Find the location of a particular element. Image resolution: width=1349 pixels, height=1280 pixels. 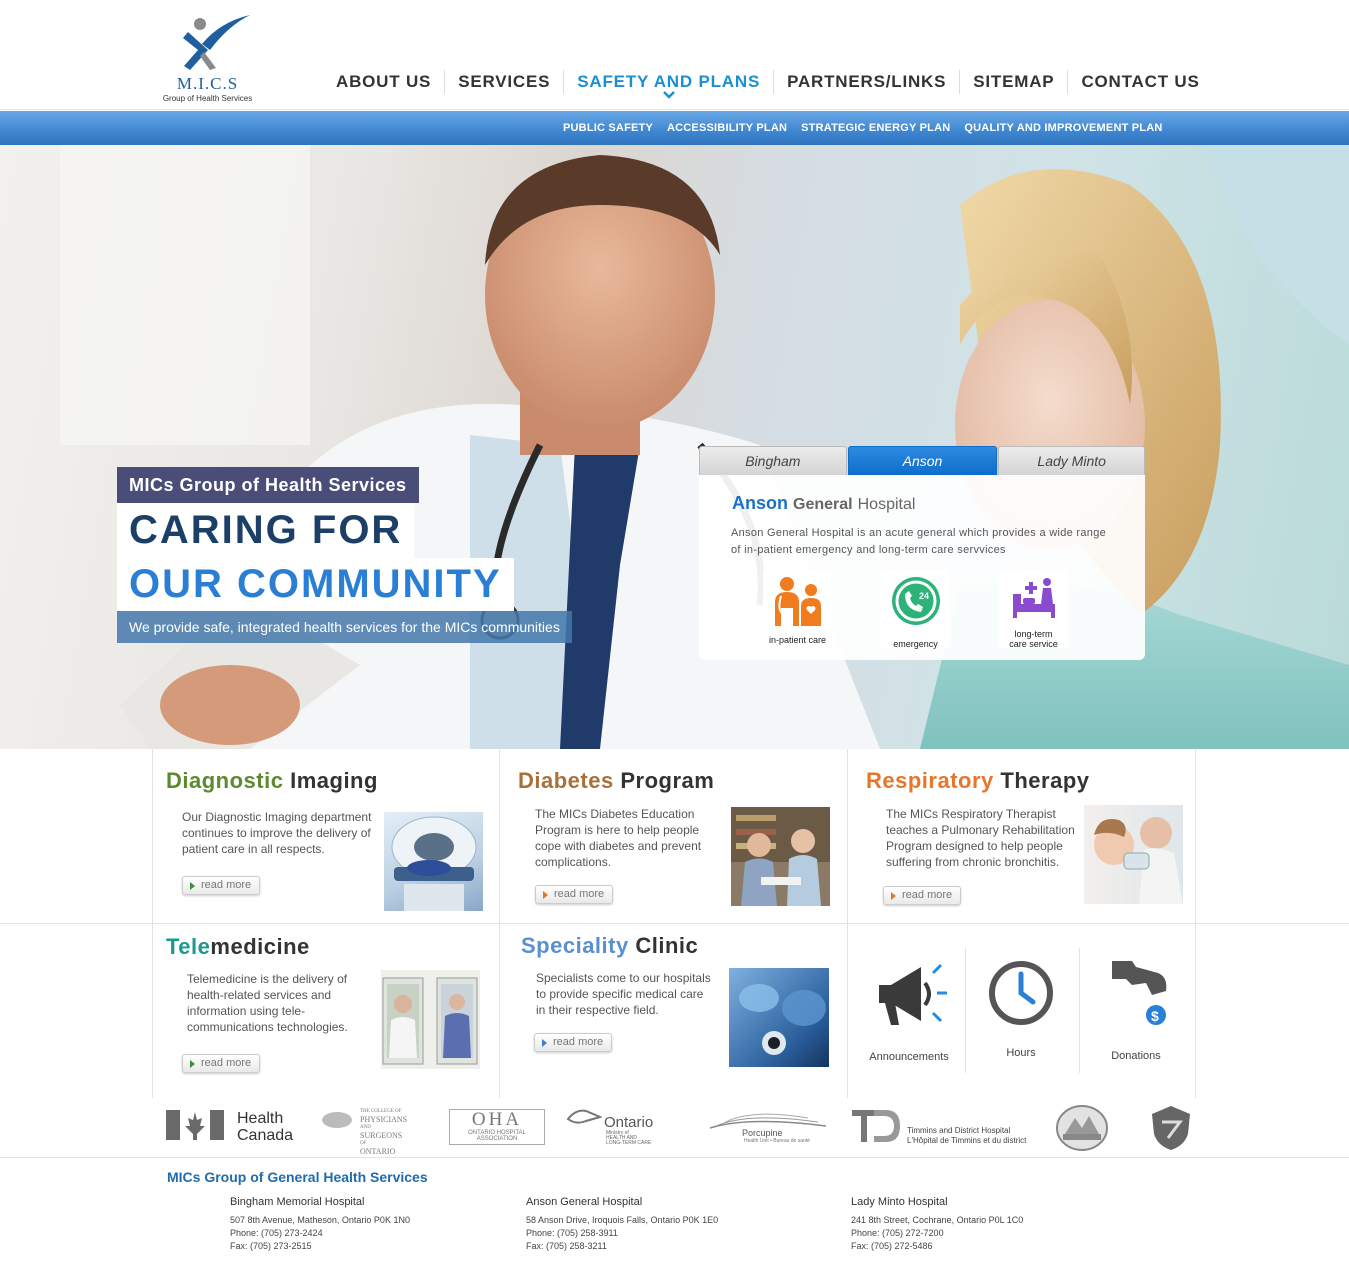

service-inpatient-care: in-patient care is located at coordinates (797, 609).